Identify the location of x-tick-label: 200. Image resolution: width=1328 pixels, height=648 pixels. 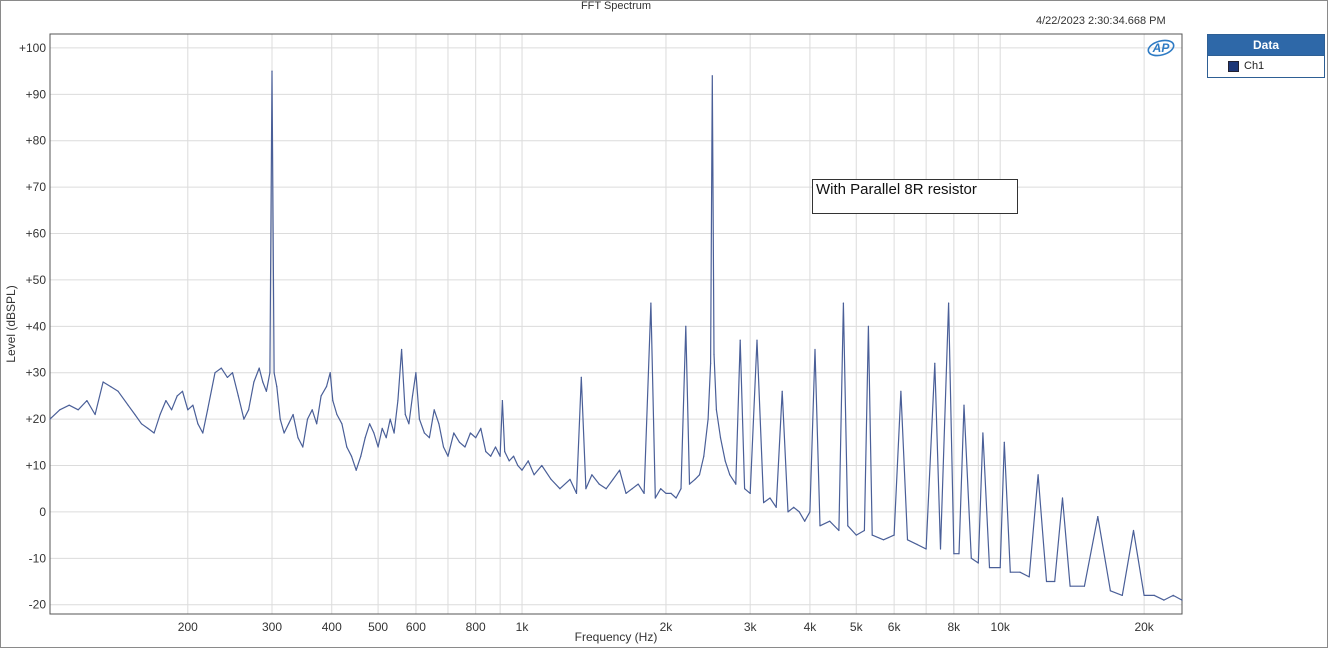
(188, 627).